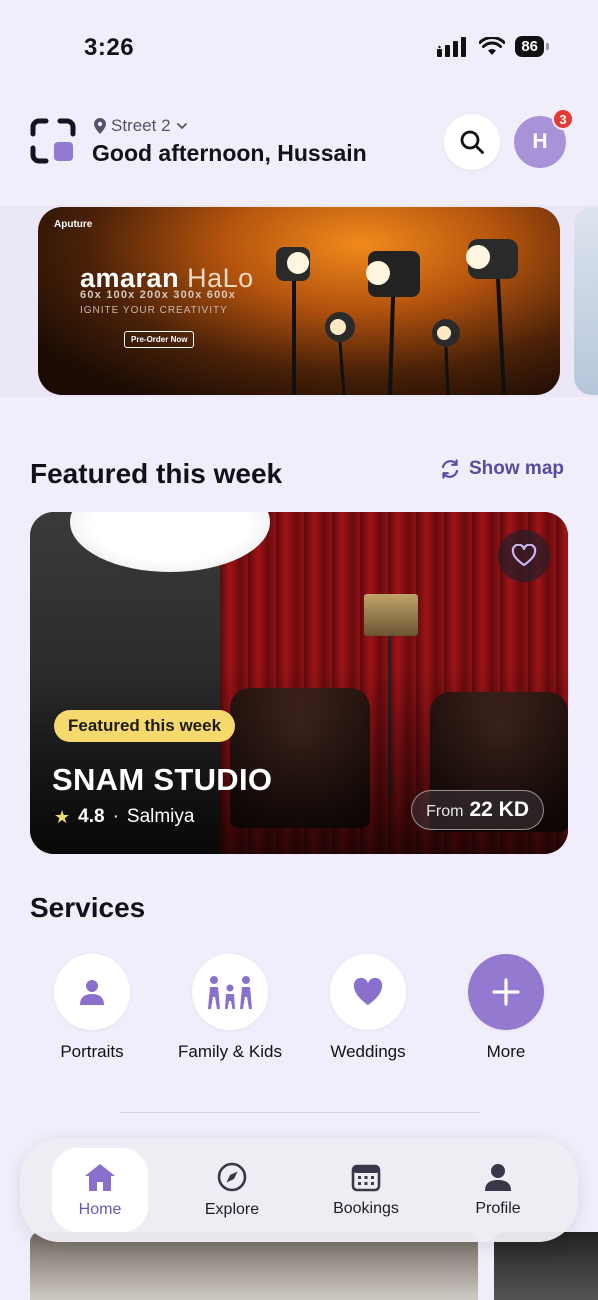  What do you see at coordinates (100, 1209) in the screenshot?
I see `tab-label: Home` at bounding box center [100, 1209].